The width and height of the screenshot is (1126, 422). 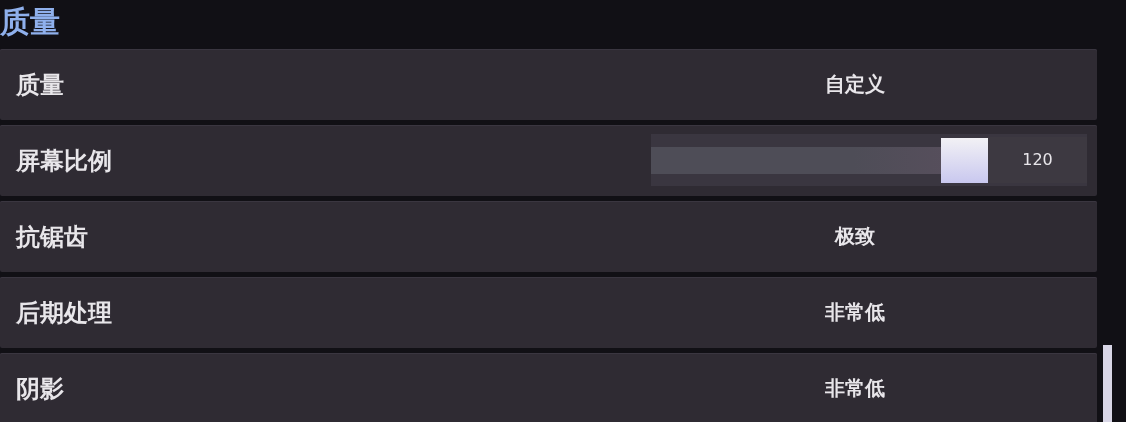 I want to click on scrollbar-thumb, so click(x=1107, y=383).